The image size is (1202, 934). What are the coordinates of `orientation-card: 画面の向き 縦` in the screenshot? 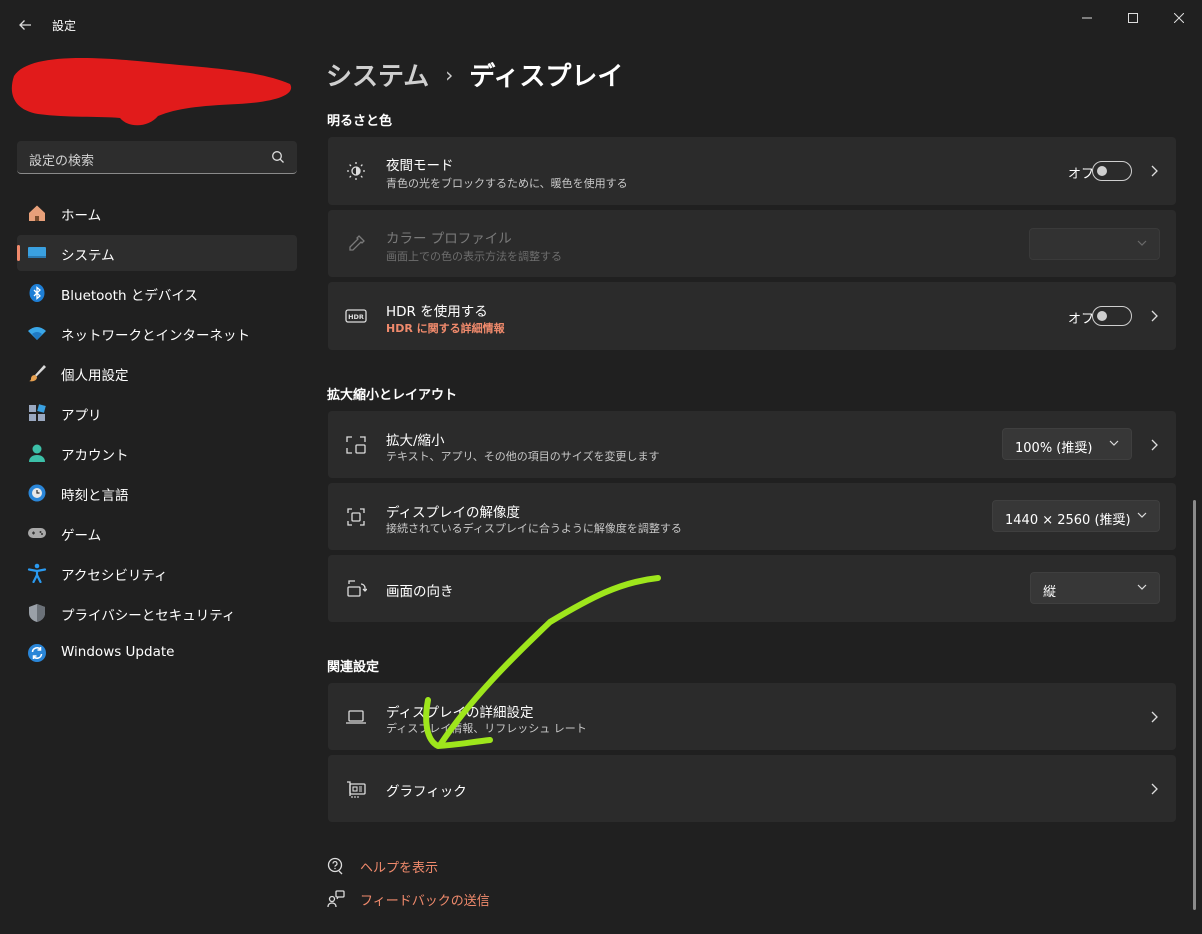 It's located at (752, 588).